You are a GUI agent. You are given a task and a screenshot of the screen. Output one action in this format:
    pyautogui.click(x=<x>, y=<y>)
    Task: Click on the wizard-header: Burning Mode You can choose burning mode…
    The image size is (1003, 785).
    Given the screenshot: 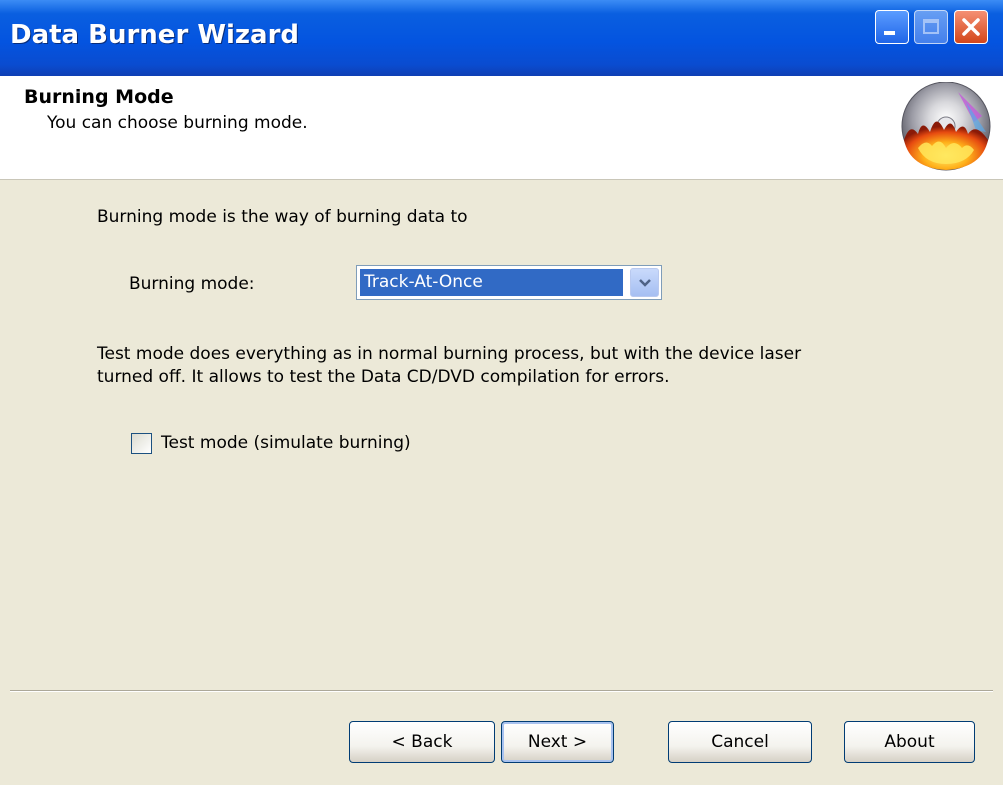 What is the action you would take?
    pyautogui.click(x=501, y=128)
    